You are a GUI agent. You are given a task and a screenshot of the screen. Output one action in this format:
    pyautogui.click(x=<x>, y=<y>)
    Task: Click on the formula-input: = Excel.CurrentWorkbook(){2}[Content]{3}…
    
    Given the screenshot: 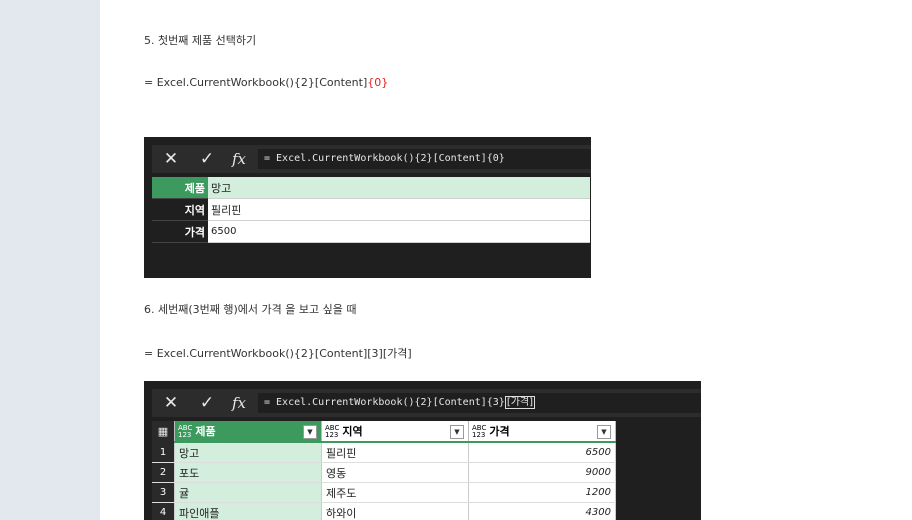 What is the action you would take?
    pyautogui.click(x=479, y=403)
    